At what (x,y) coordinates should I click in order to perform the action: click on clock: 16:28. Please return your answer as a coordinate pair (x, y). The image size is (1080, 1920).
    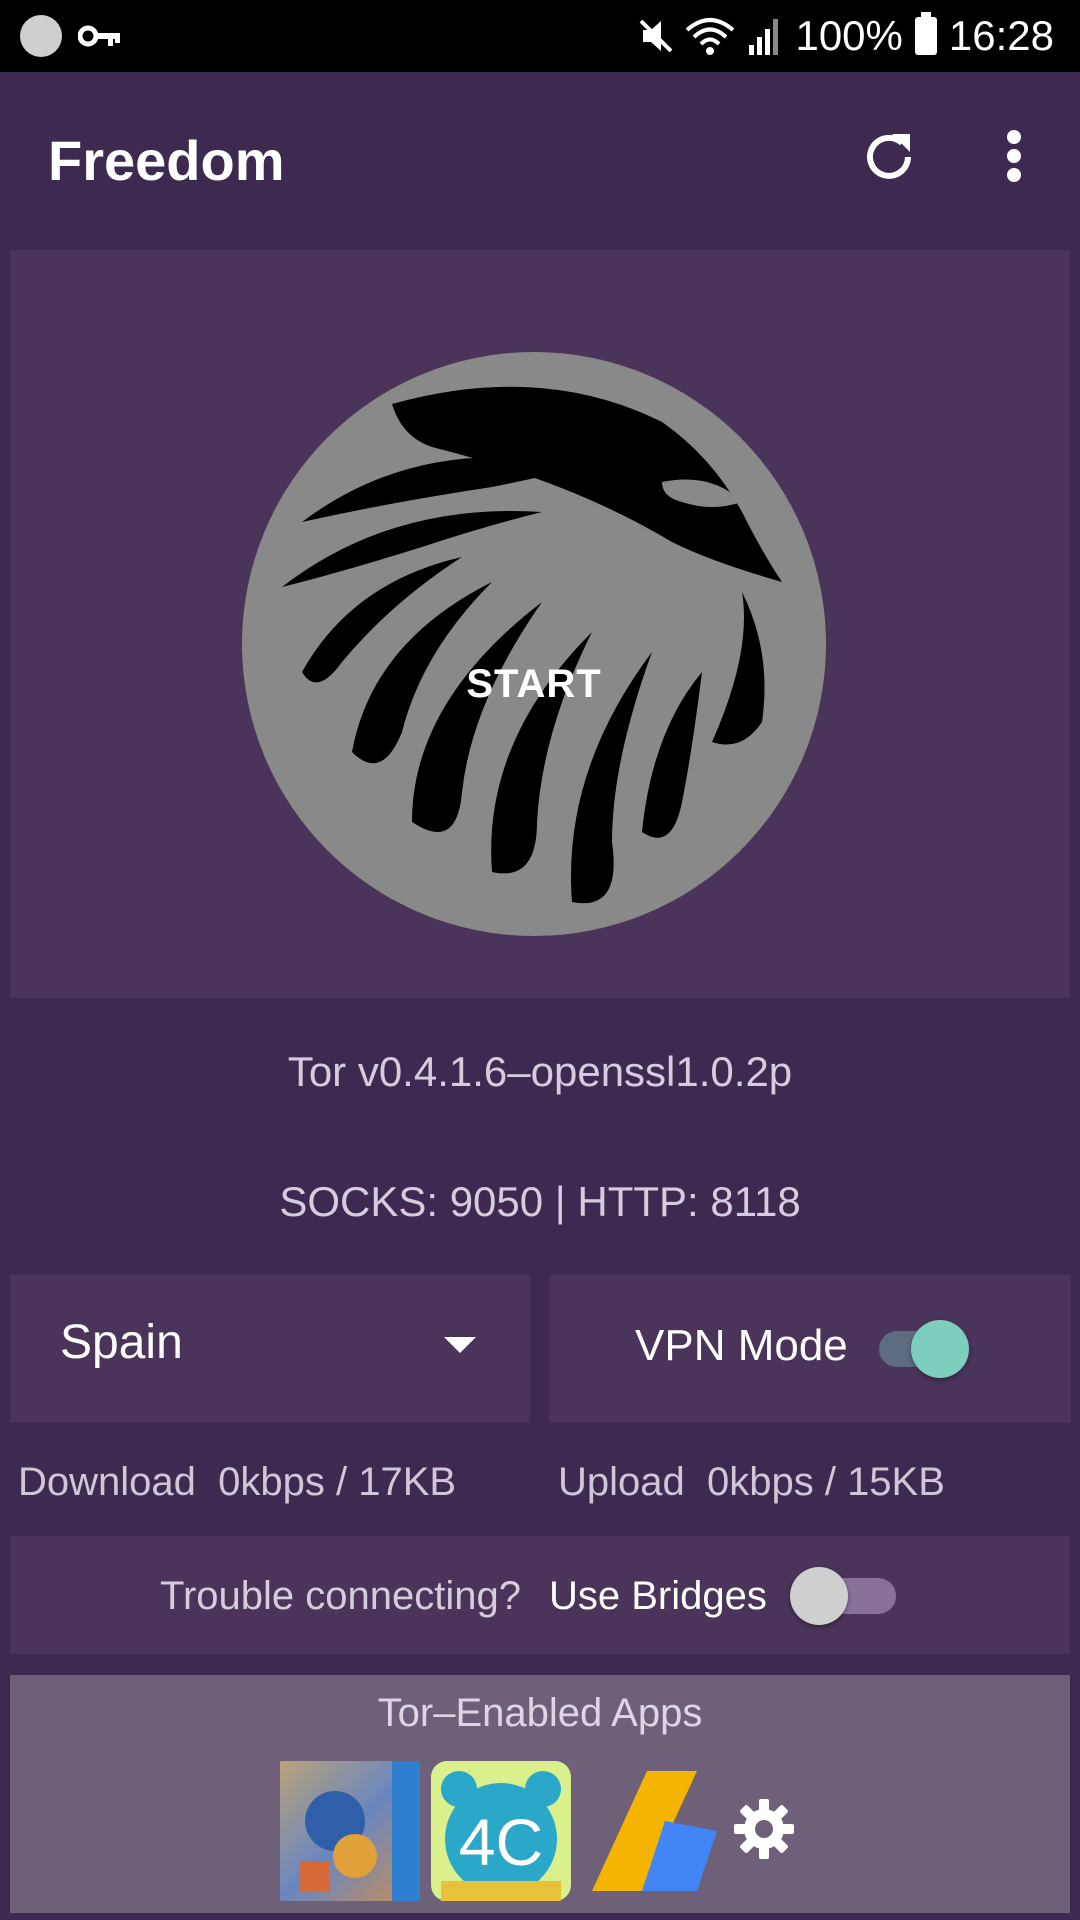
    Looking at the image, I should click on (1001, 35).